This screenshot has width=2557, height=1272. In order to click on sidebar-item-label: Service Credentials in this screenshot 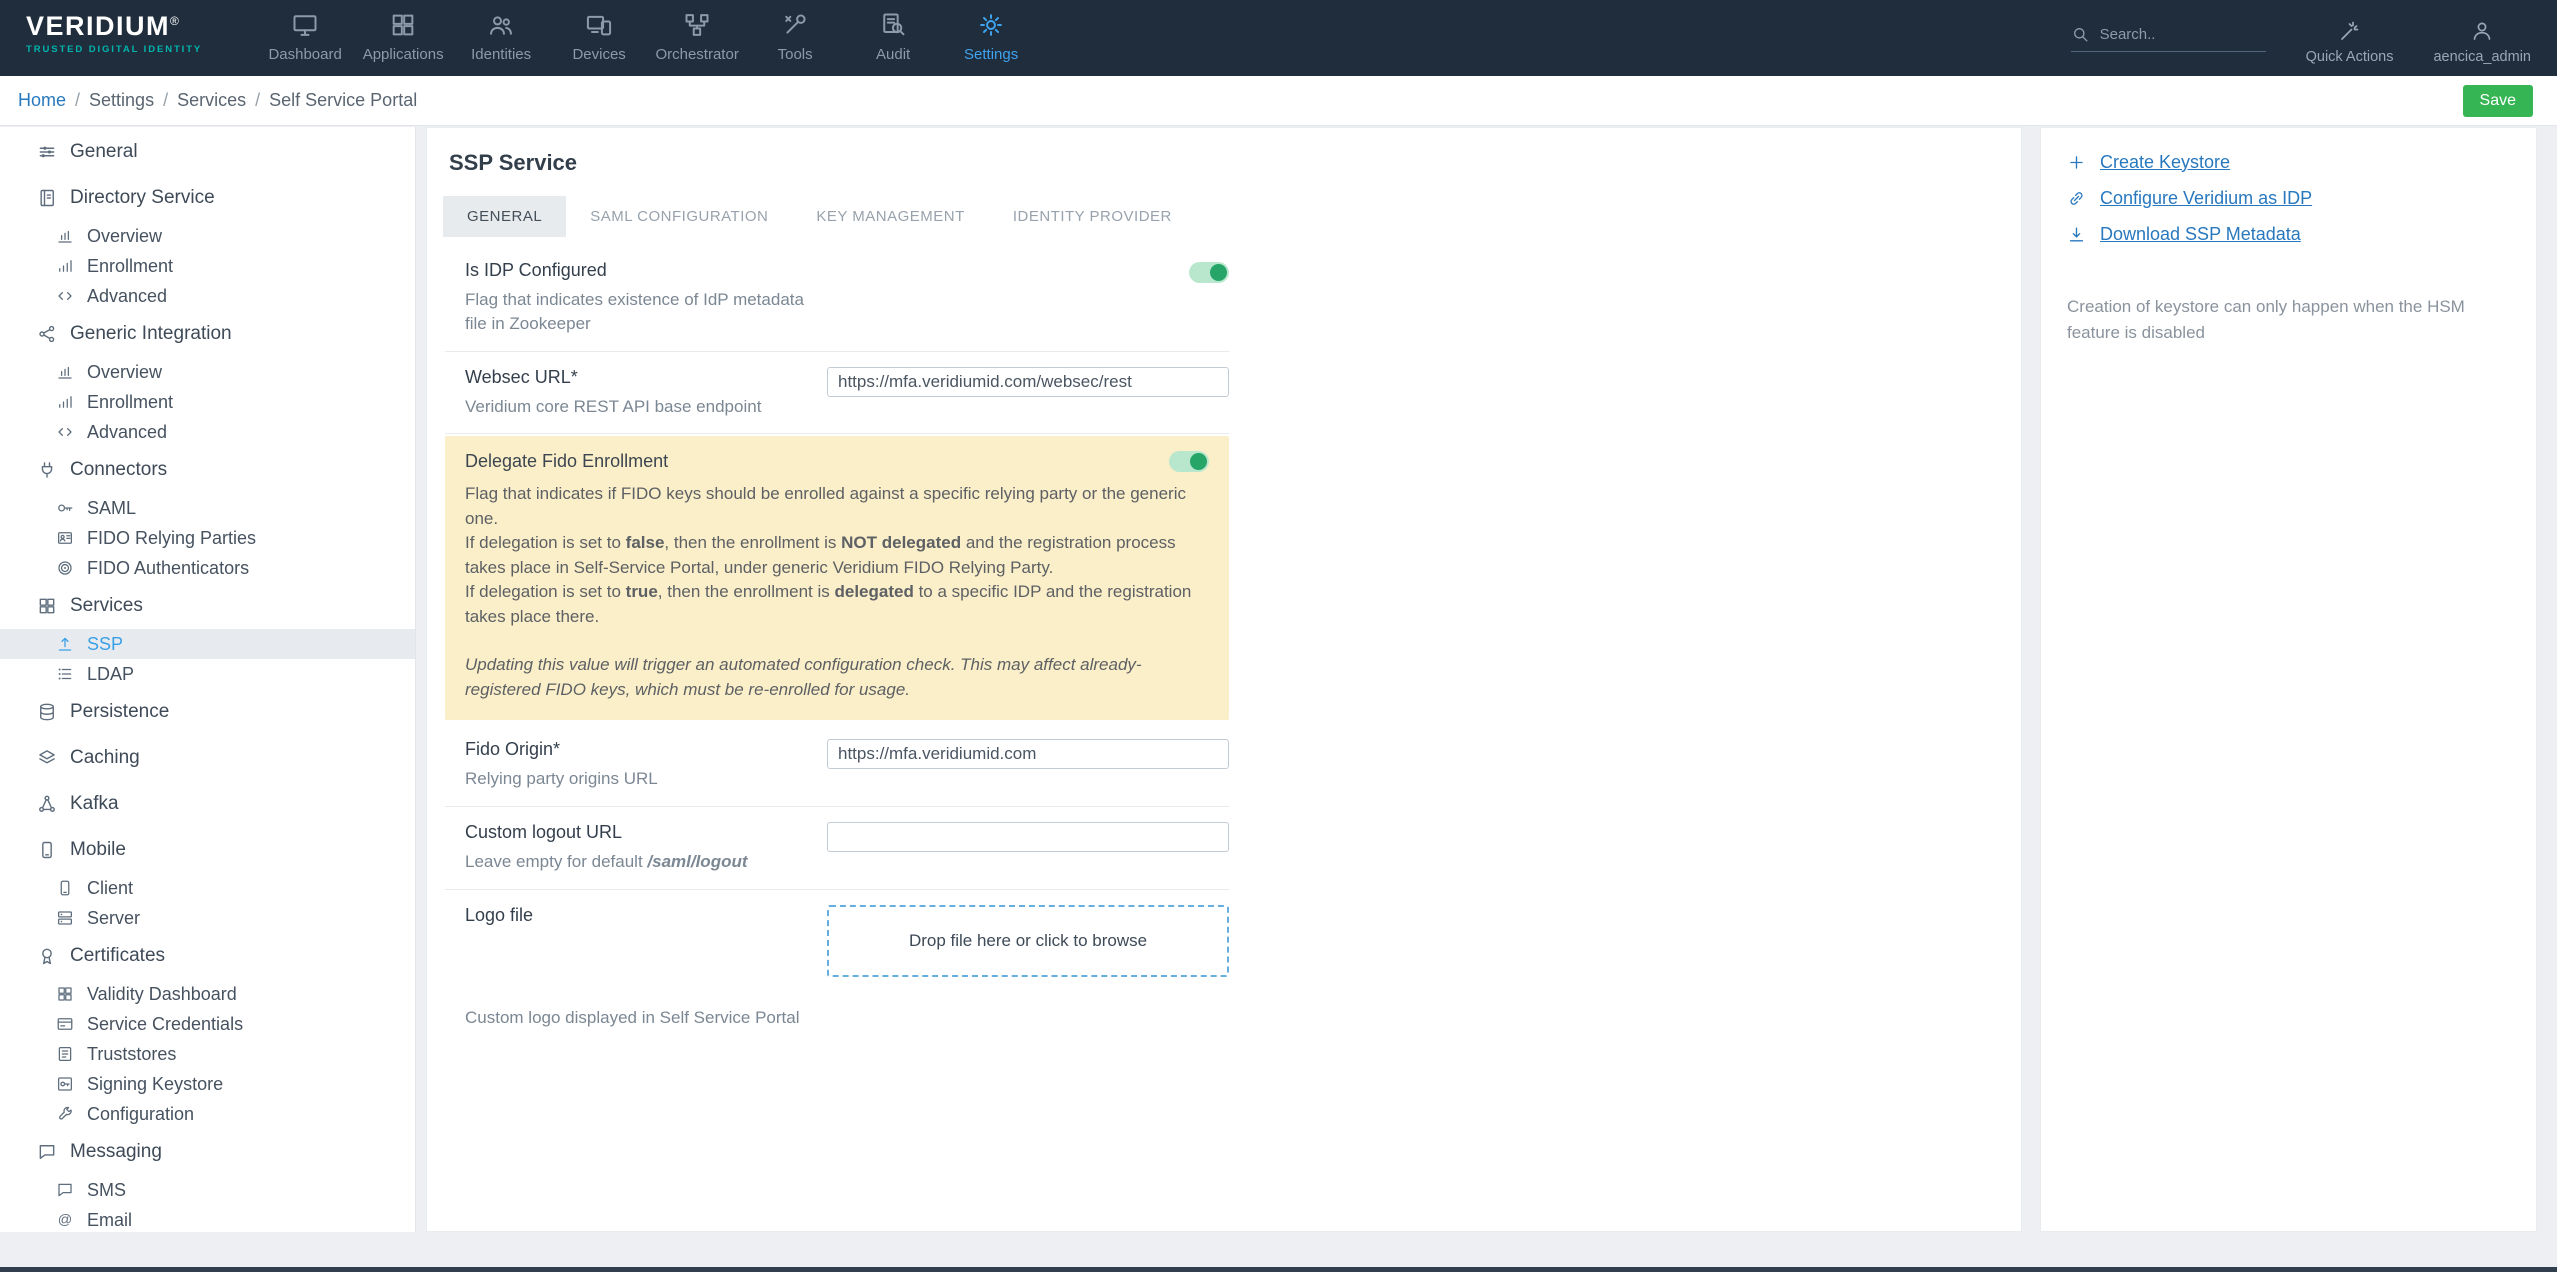, I will do `click(165, 1023)`.